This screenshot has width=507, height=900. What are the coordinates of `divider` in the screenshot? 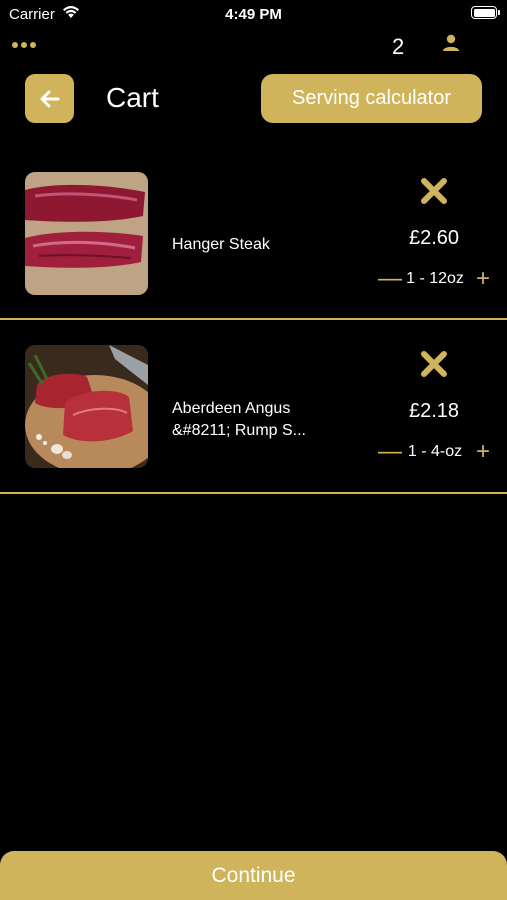 It's located at (253, 493).